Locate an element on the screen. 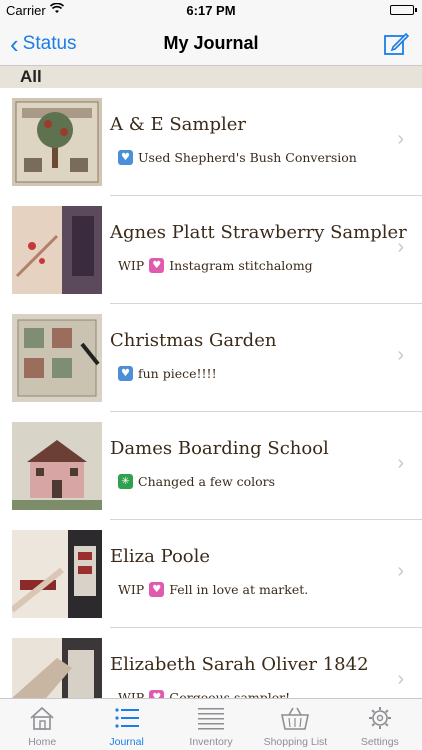  gear-icon is located at coordinates (379, 718).